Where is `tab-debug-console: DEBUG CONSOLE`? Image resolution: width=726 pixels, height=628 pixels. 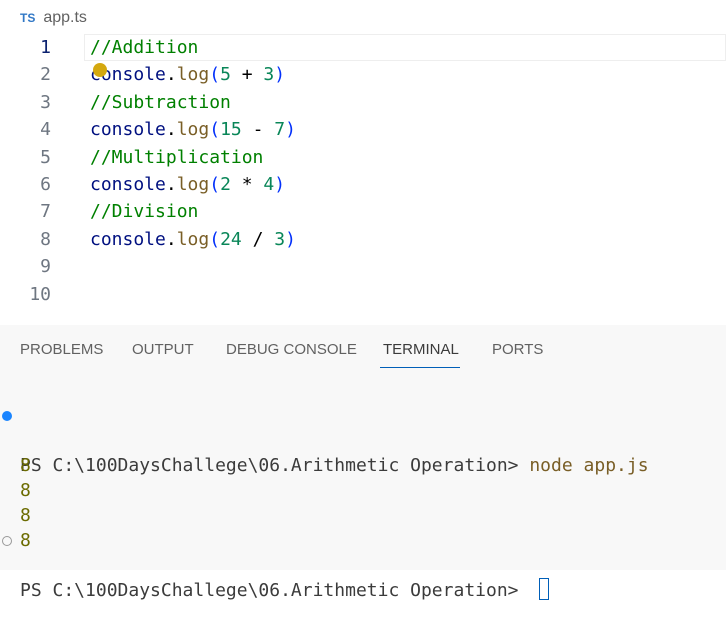
tab-debug-console: DEBUG CONSOLE is located at coordinates (291, 349).